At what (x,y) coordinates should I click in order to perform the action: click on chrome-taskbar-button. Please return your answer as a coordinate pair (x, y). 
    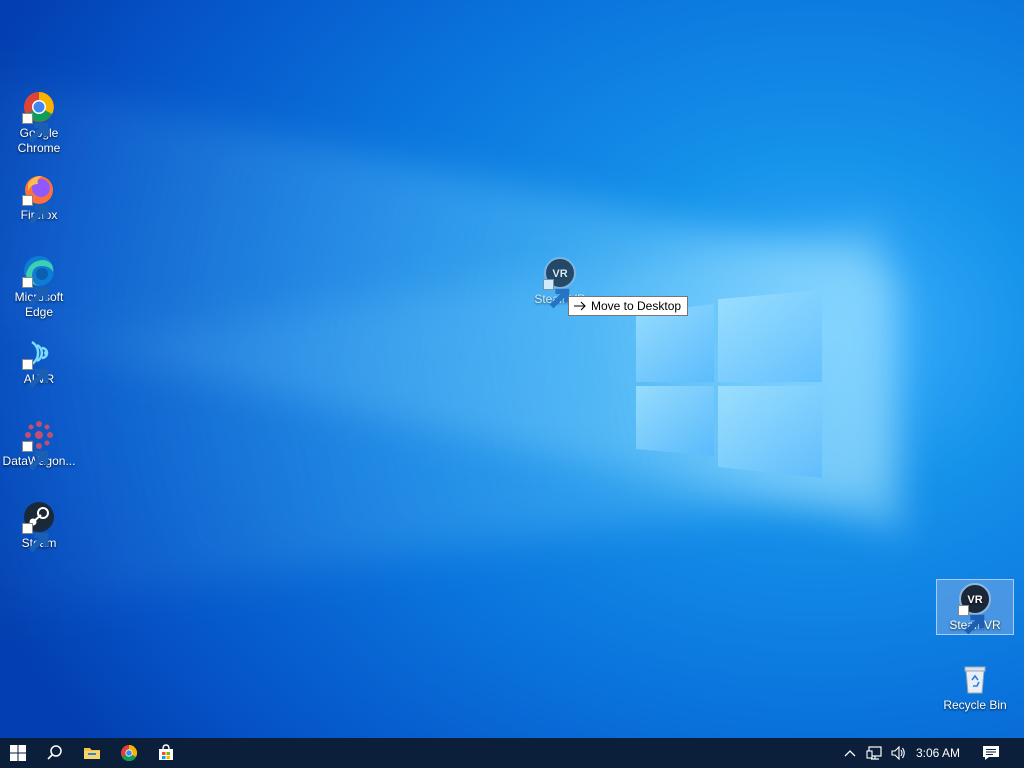
    Looking at the image, I should click on (129, 753).